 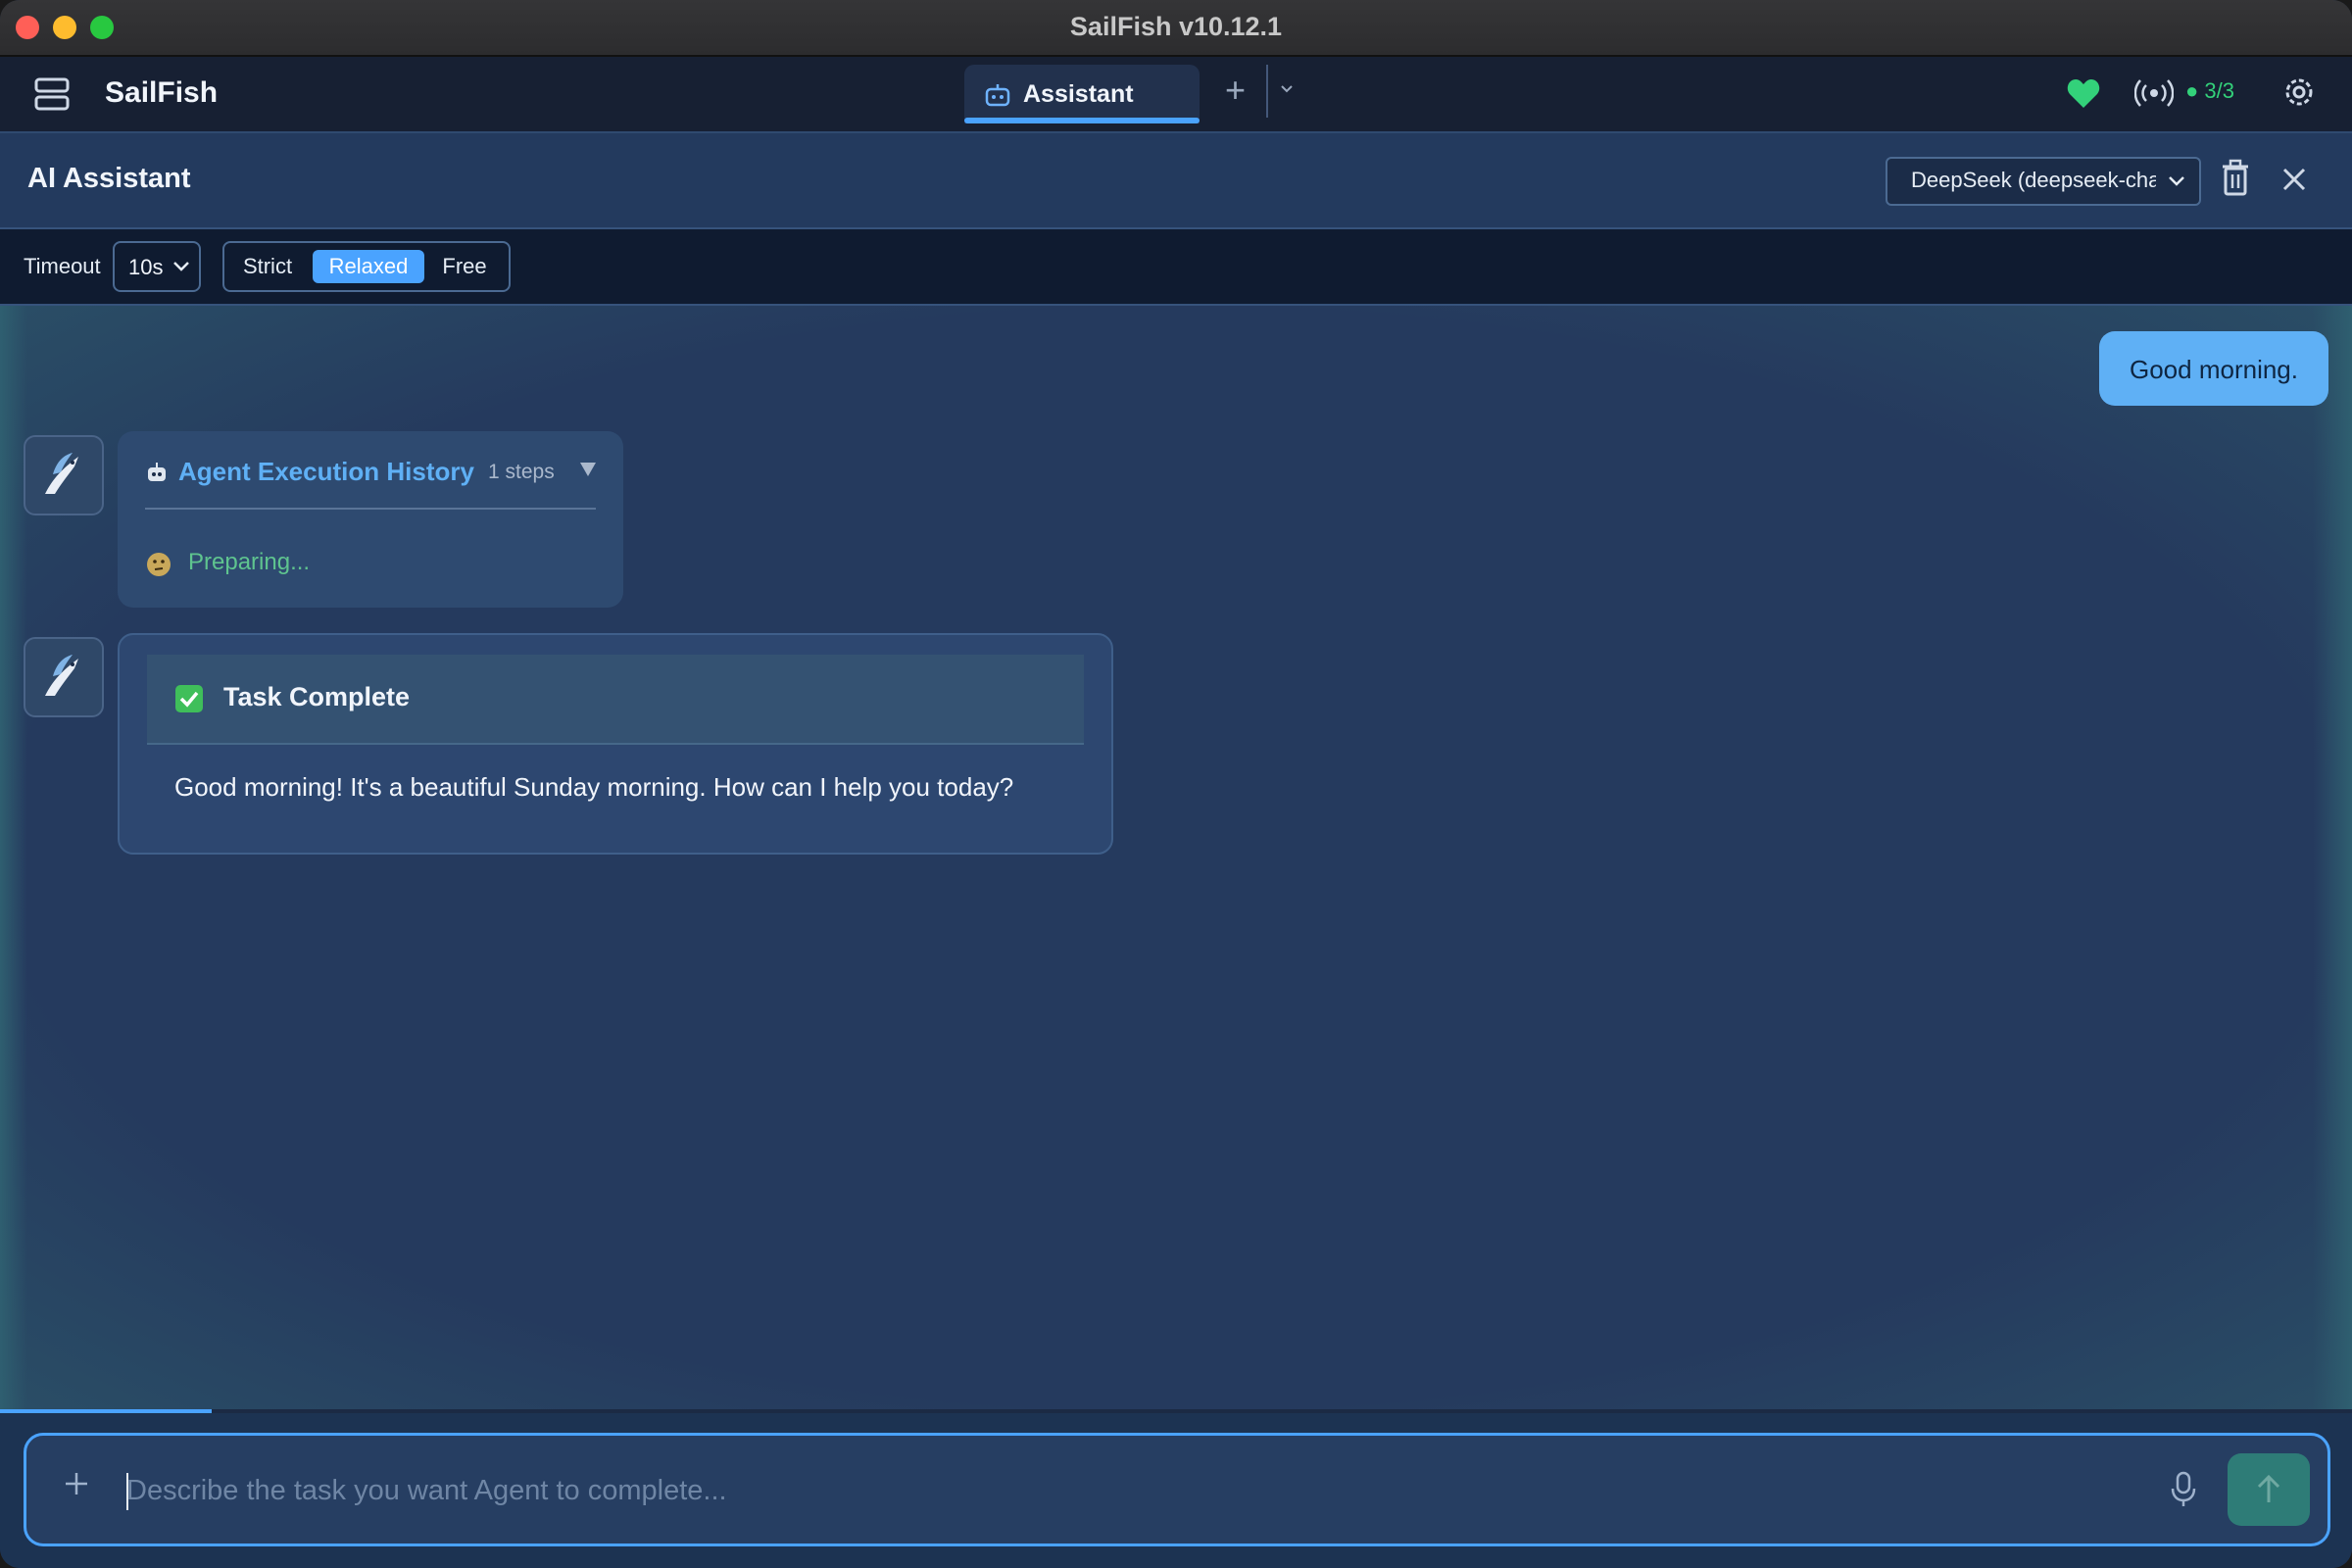 I want to click on connection-count: 3/3, so click(x=2219, y=90).